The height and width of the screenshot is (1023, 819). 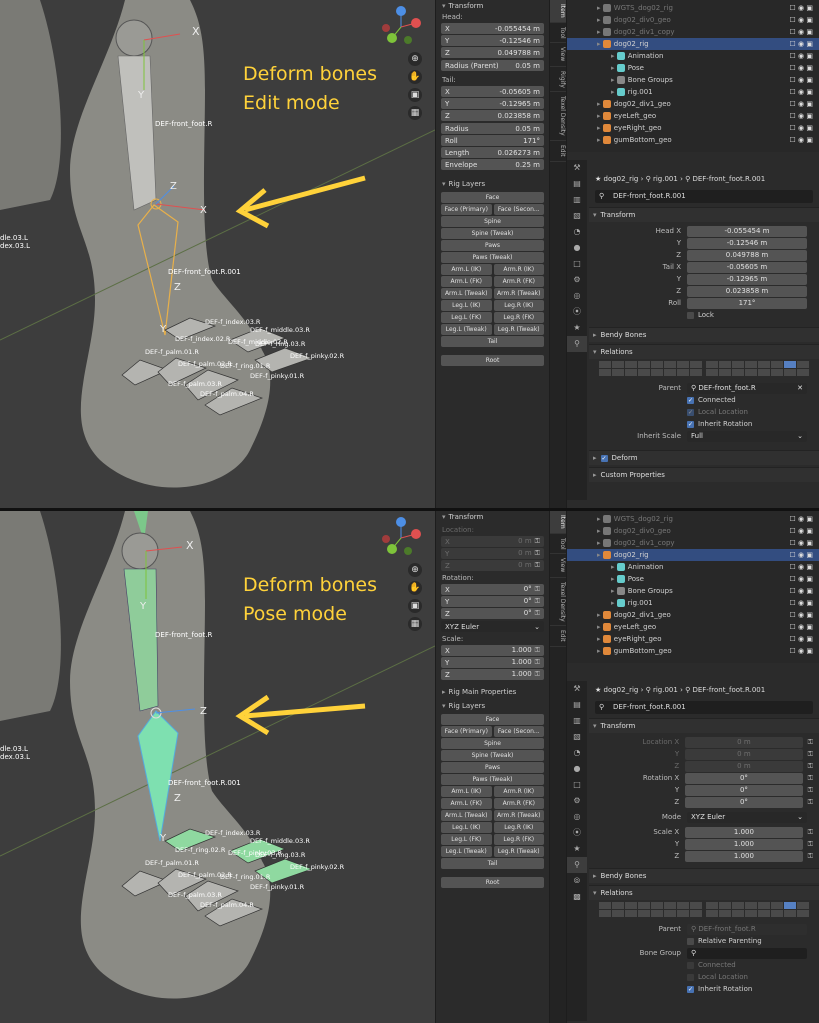 What do you see at coordinates (518, 329) in the screenshot?
I see `rig-layer-button: Leg.R (Tweak)` at bounding box center [518, 329].